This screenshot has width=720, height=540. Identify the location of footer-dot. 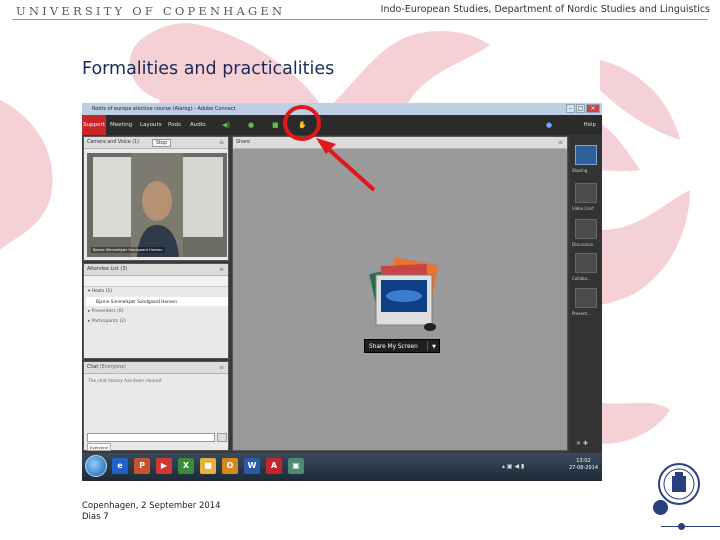
(660, 507).